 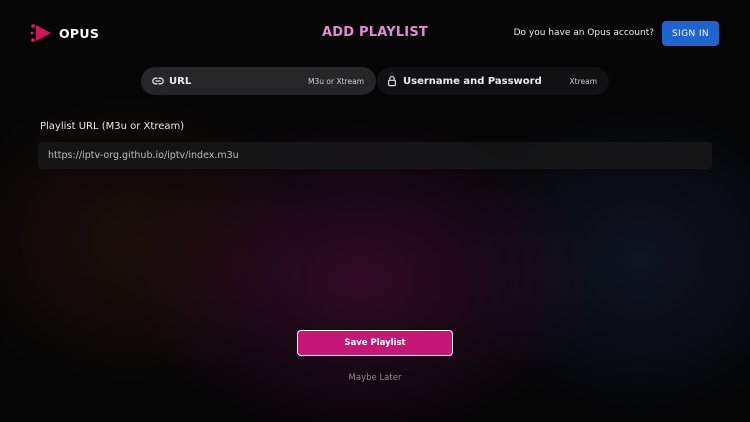 What do you see at coordinates (690, 33) in the screenshot?
I see `sign-in-button: SIGN IN` at bounding box center [690, 33].